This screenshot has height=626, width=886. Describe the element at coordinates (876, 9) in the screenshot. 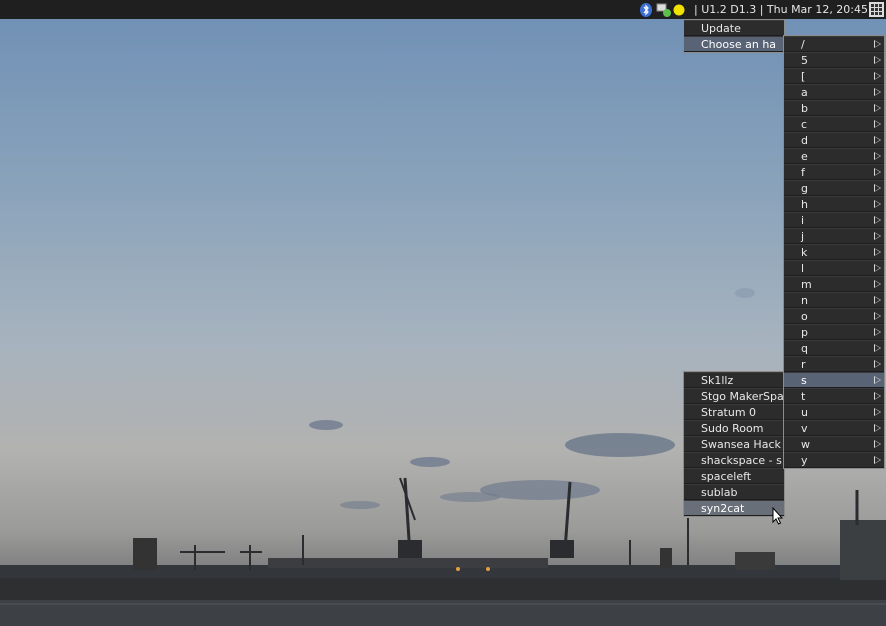

I see `launcher-grid-icon` at that location.